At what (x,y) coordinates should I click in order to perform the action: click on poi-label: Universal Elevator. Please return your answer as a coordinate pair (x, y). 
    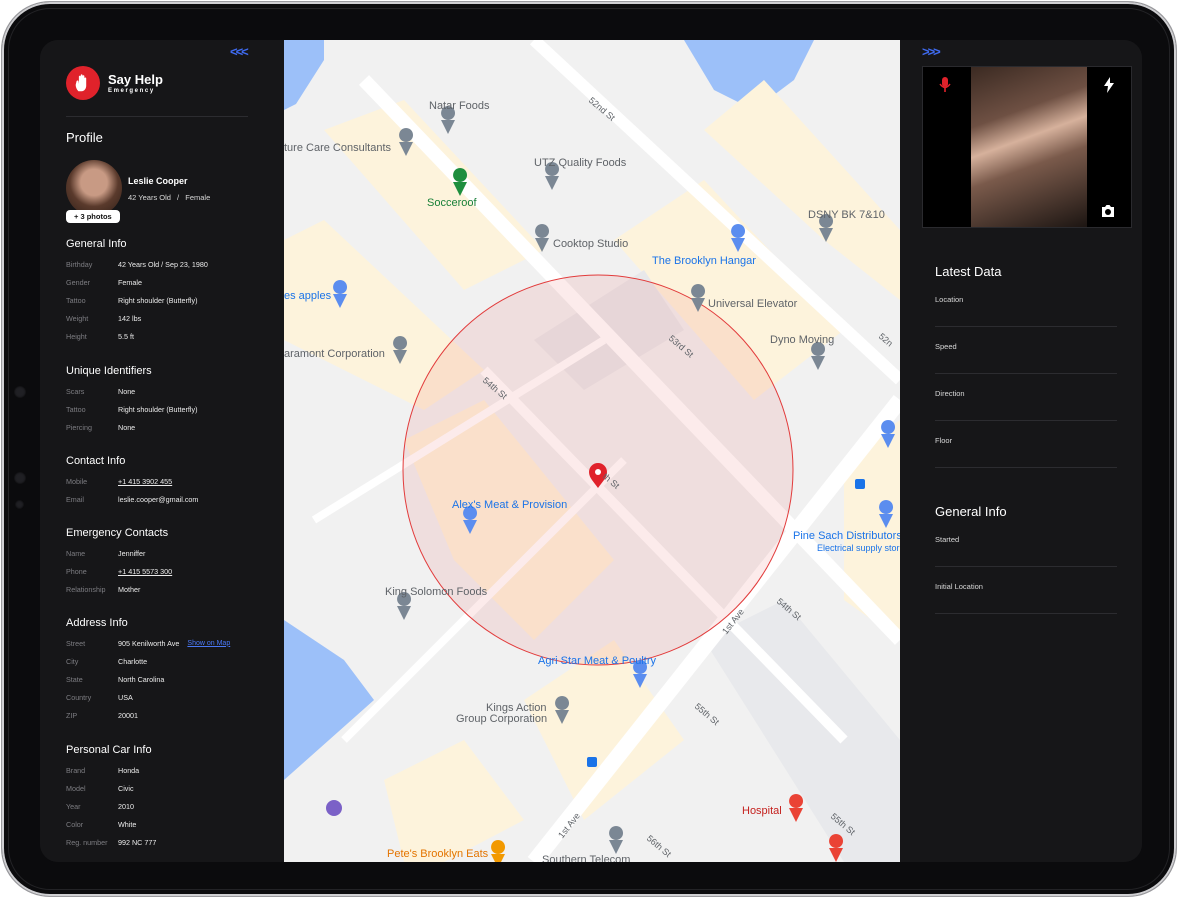
    Looking at the image, I should click on (753, 304).